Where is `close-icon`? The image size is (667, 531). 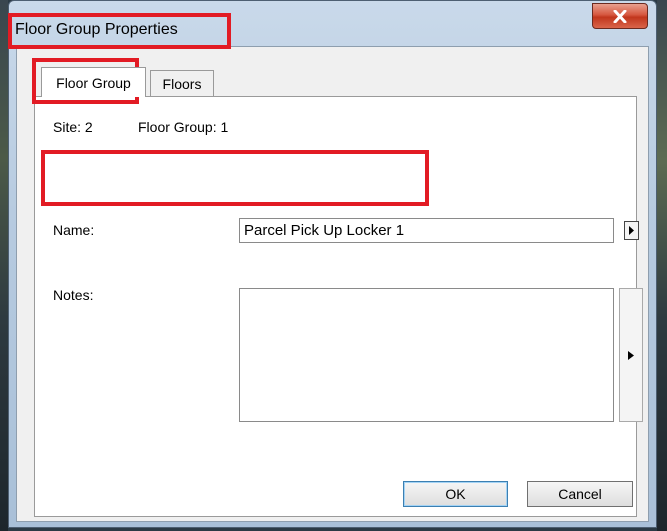 close-icon is located at coordinates (620, 16).